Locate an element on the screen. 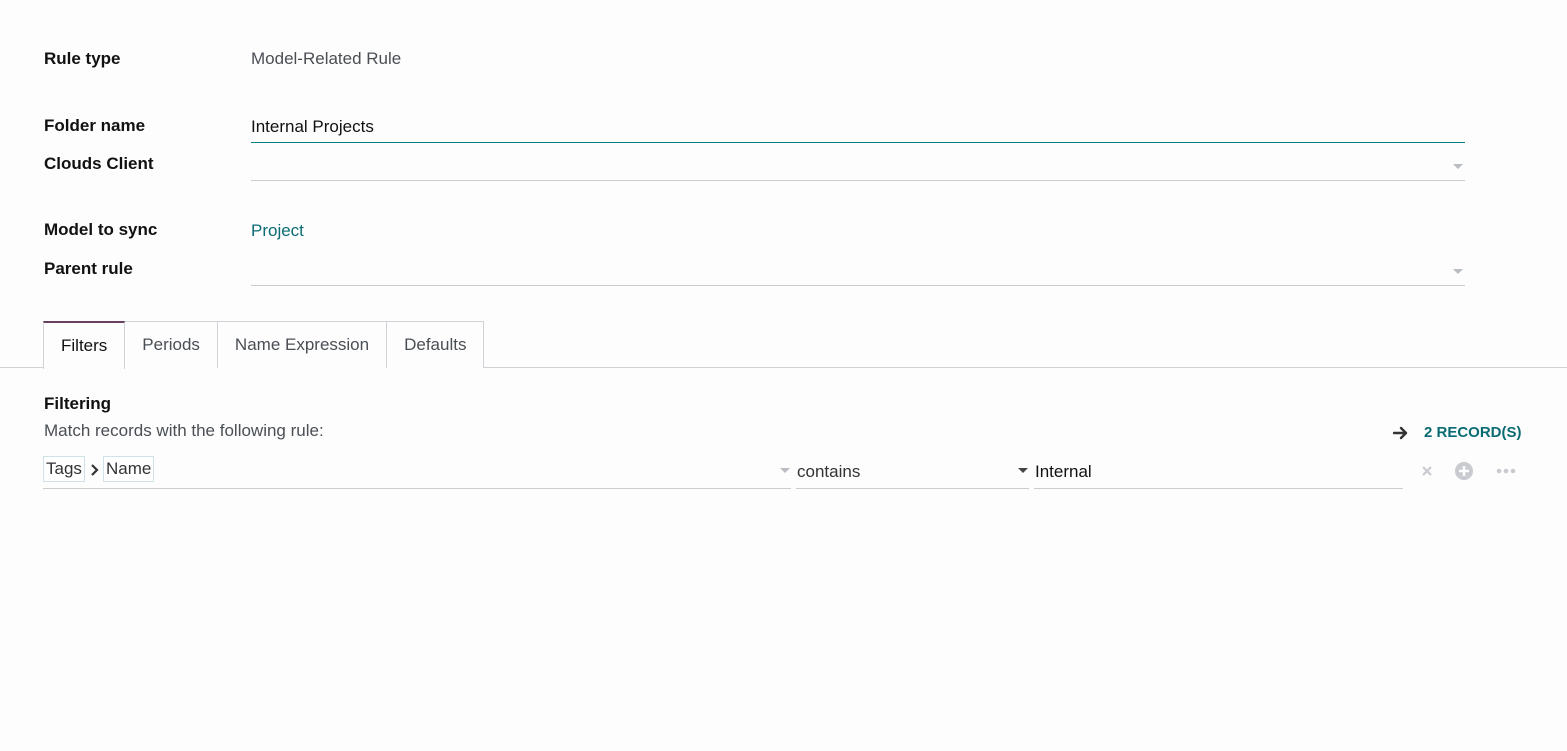  notebook-tabs: Filters Periods Name Expression Defaults is located at coordinates (264, 345).